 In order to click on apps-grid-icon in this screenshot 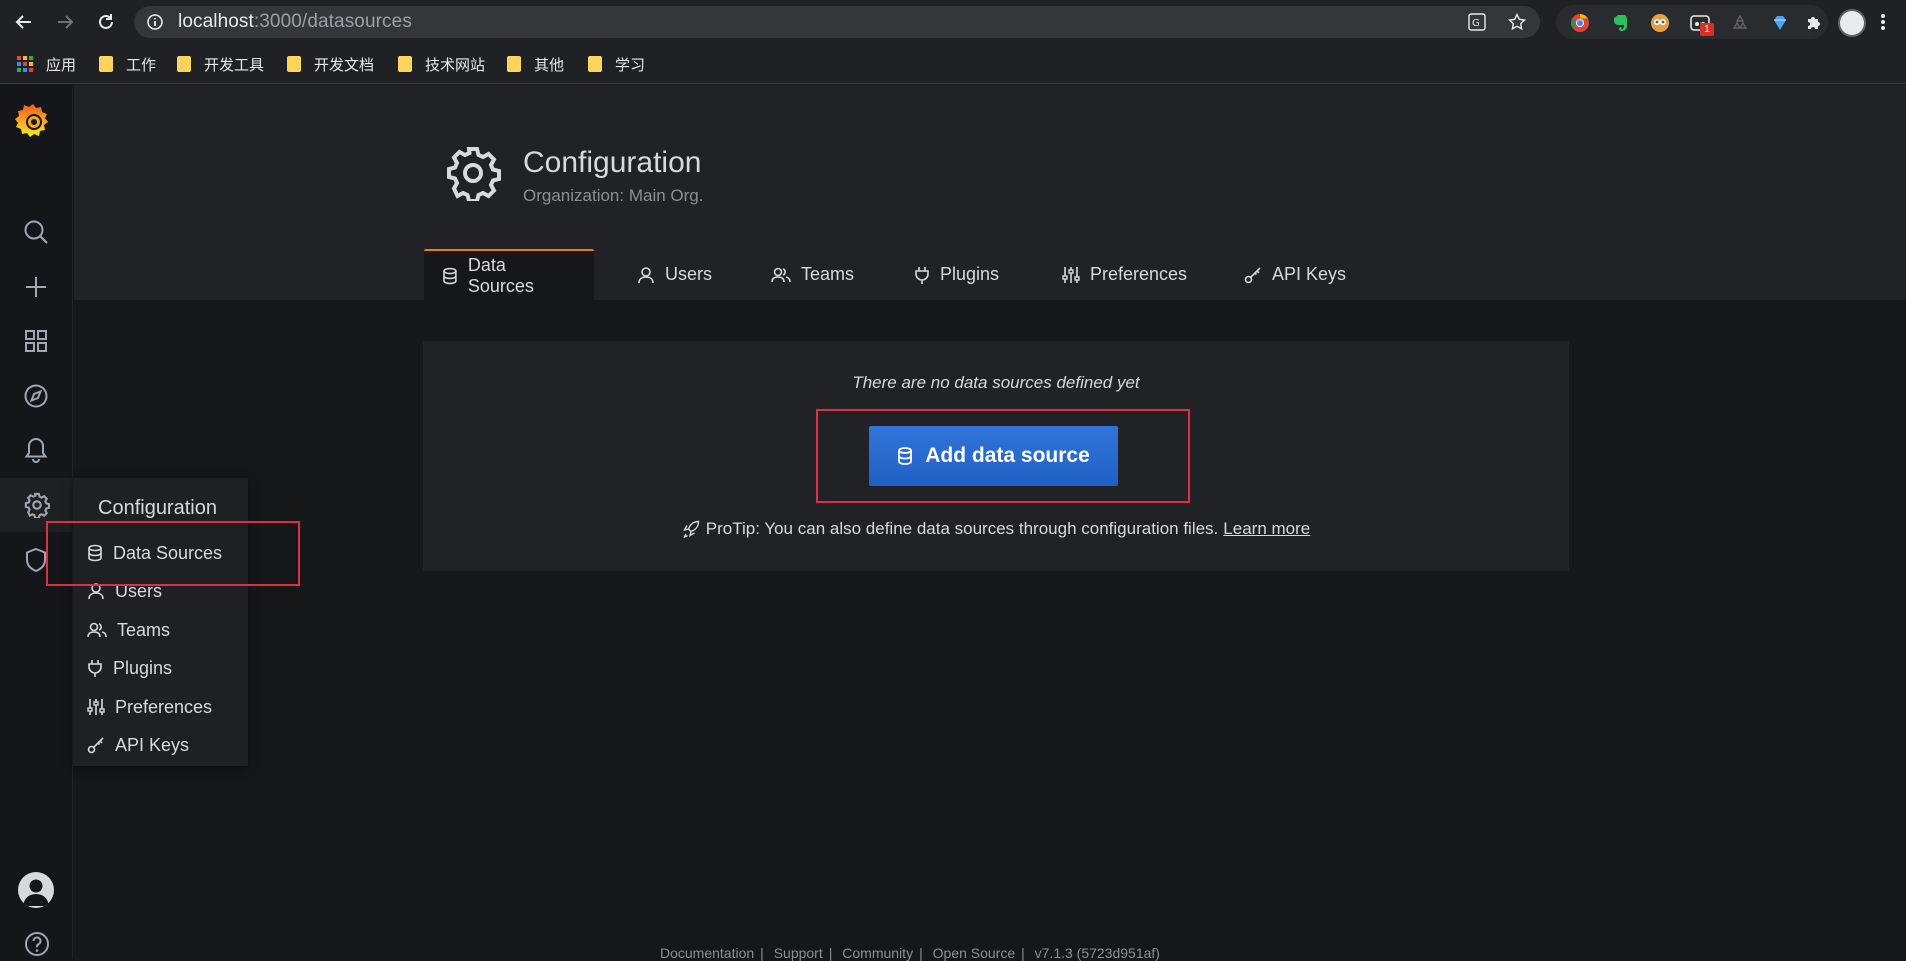, I will do `click(25, 64)`.